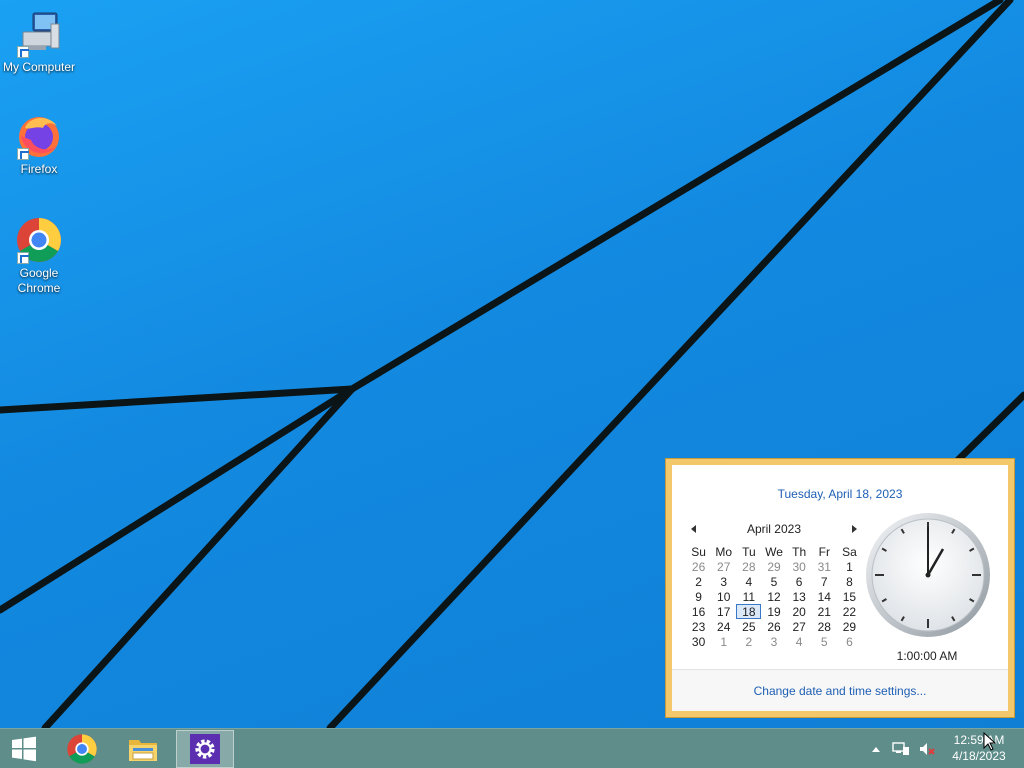 This screenshot has height=768, width=1024. I want to click on calendar-week-row: 16 17 18 19 20 21 22, so click(774, 611).